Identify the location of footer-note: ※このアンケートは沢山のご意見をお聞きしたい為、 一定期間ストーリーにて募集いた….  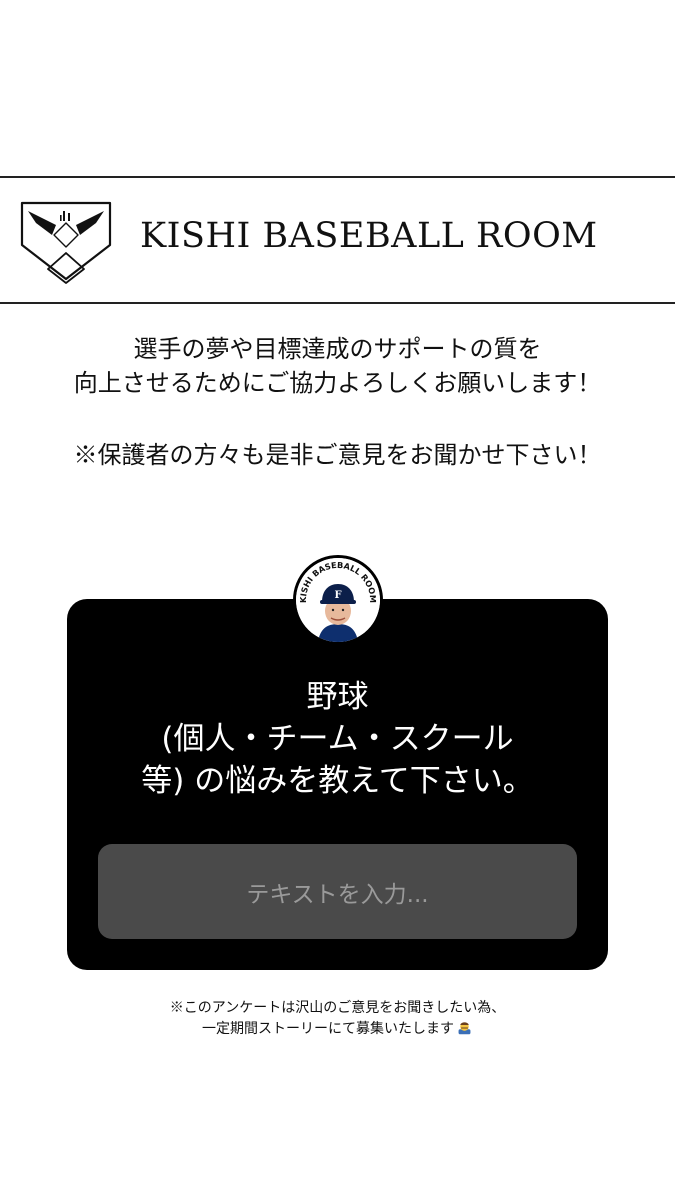
(337, 1019).